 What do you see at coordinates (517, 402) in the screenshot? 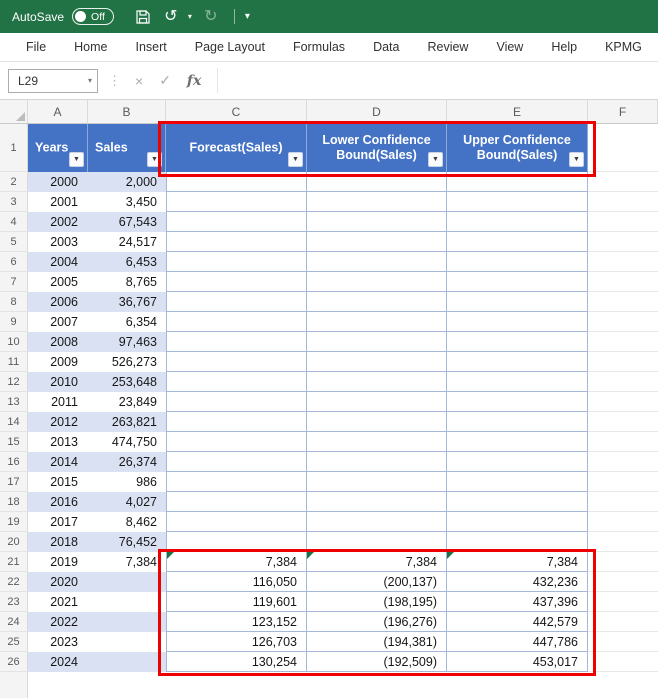
I see `cell-e13` at bounding box center [517, 402].